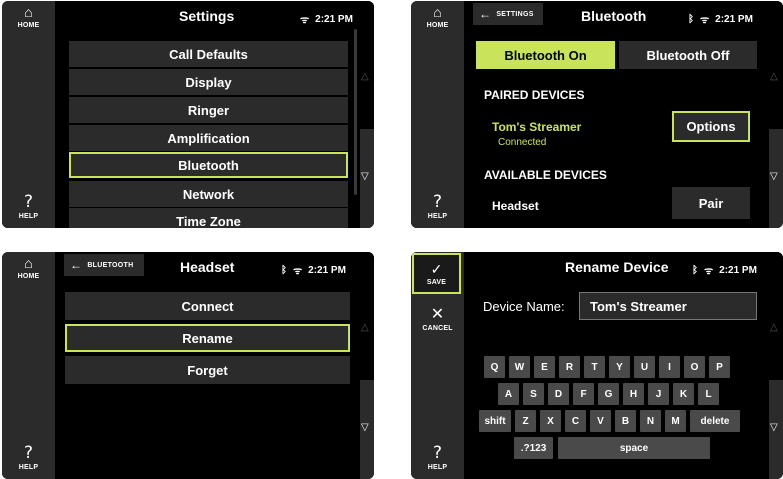  What do you see at coordinates (583, 394) in the screenshot?
I see `key-f: F` at bounding box center [583, 394].